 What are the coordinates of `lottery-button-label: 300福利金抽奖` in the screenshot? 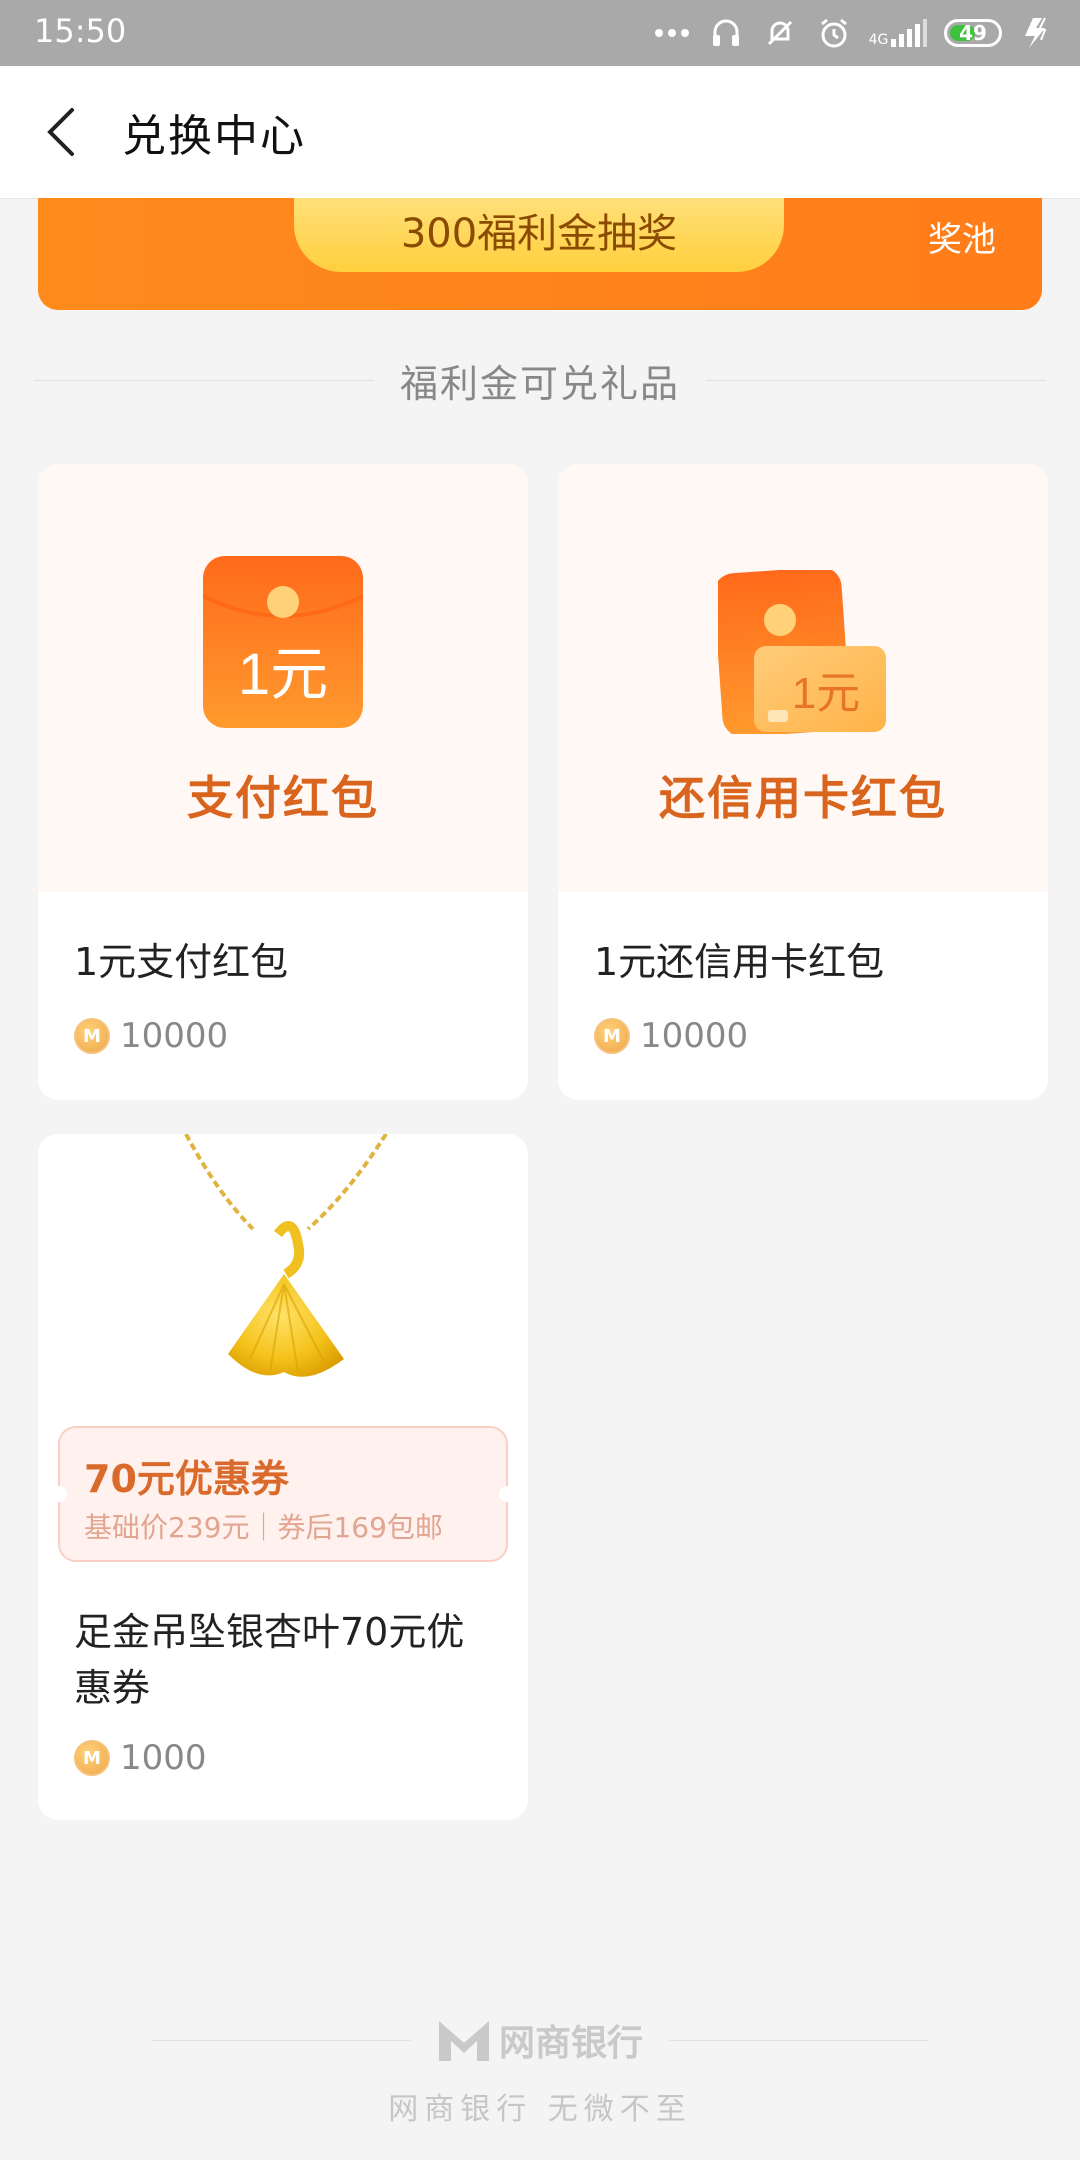 It's located at (539, 234).